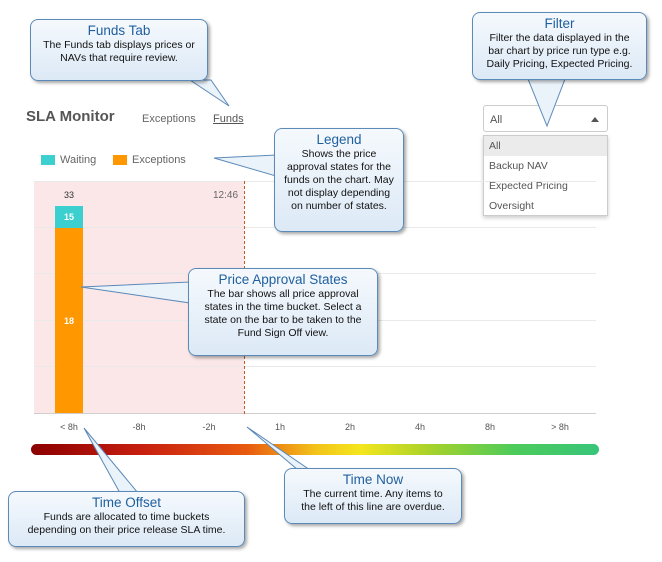  I want to click on callout-text: Shows the price, so click(339, 154).